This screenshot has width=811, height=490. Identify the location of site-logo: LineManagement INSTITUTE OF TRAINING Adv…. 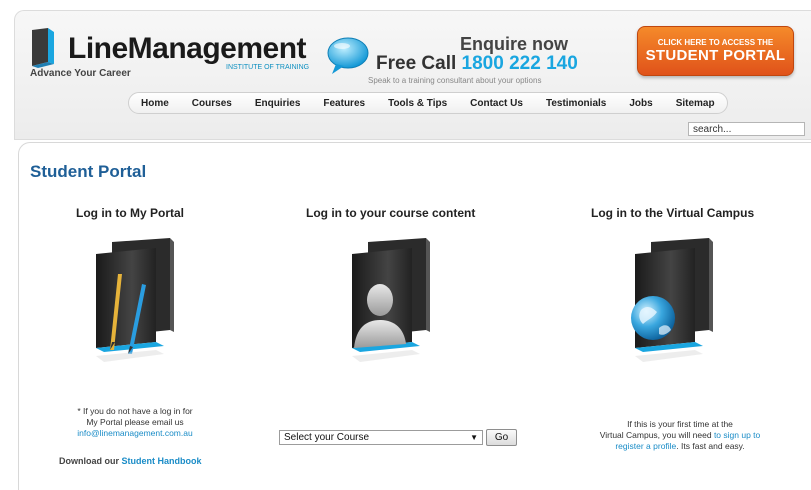
(169, 58).